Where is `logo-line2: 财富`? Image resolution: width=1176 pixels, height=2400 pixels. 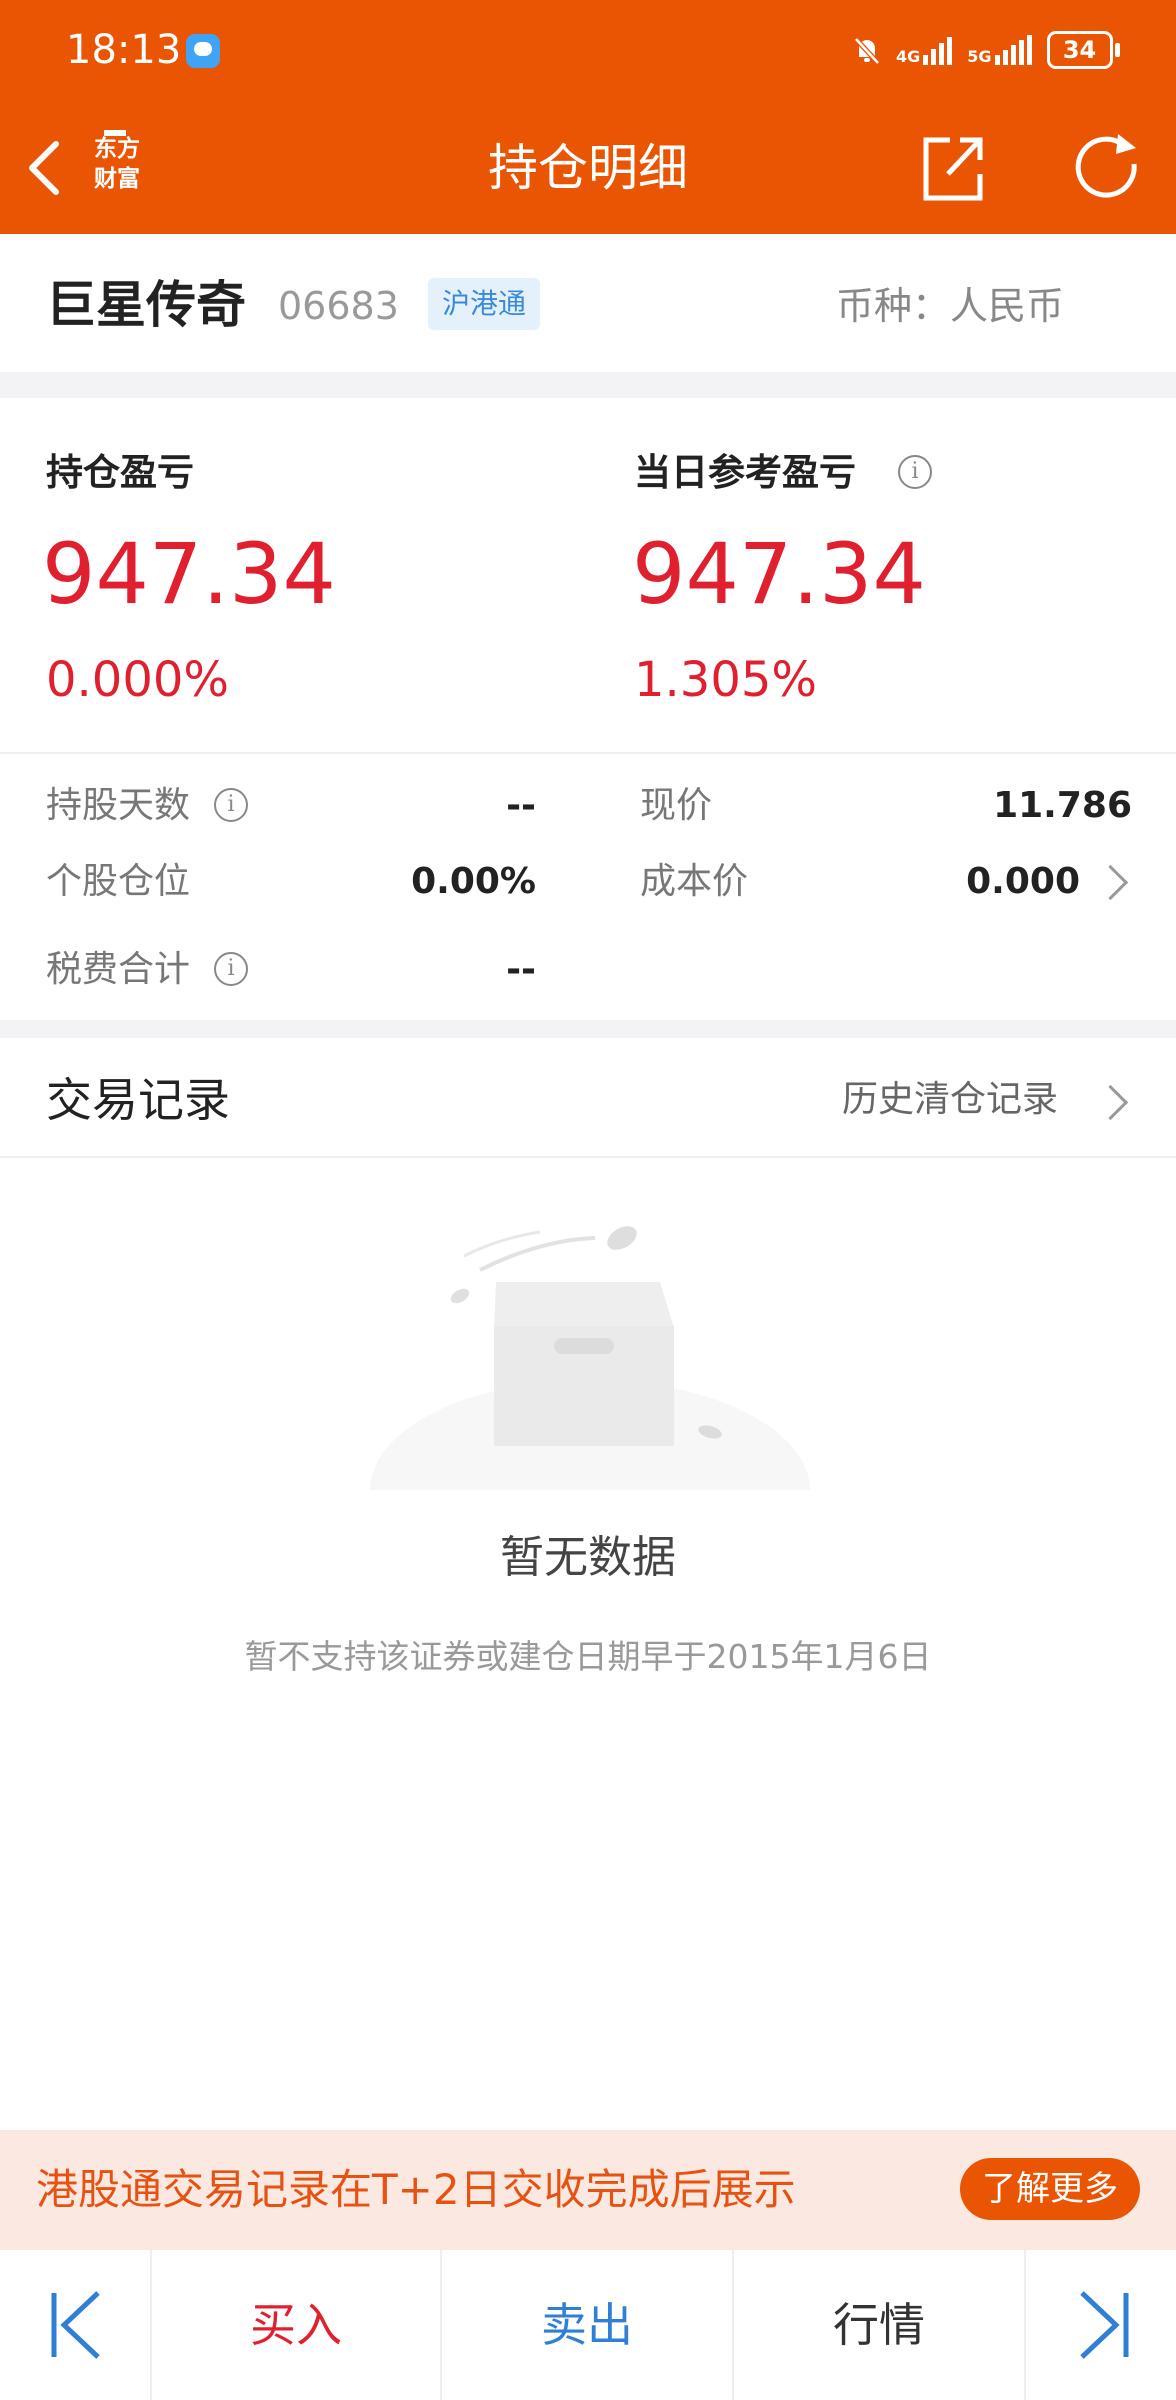 logo-line2: 财富 is located at coordinates (117, 179).